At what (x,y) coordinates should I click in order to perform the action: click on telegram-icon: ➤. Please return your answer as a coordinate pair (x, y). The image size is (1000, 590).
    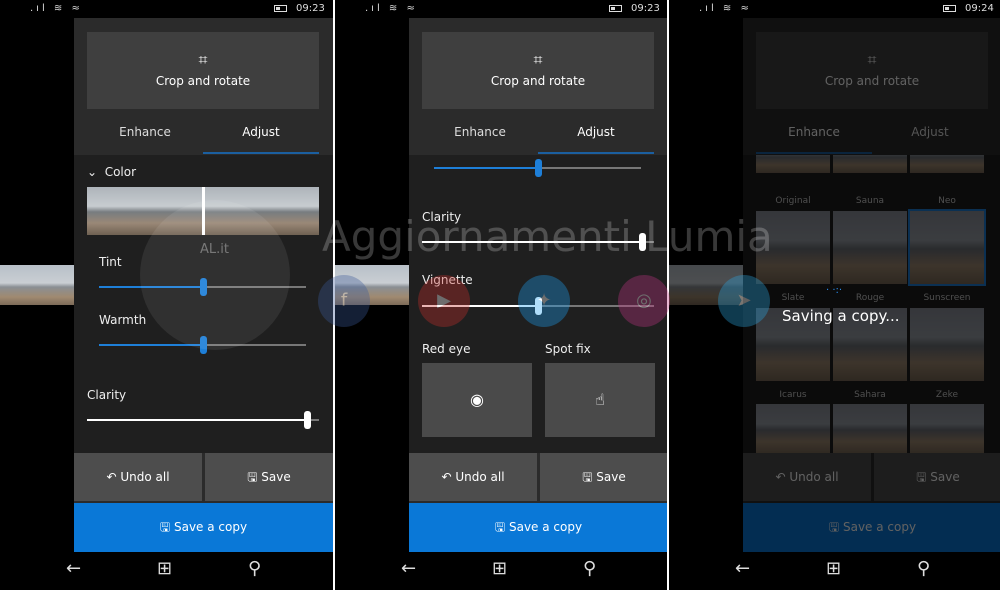
    Looking at the image, I should click on (744, 301).